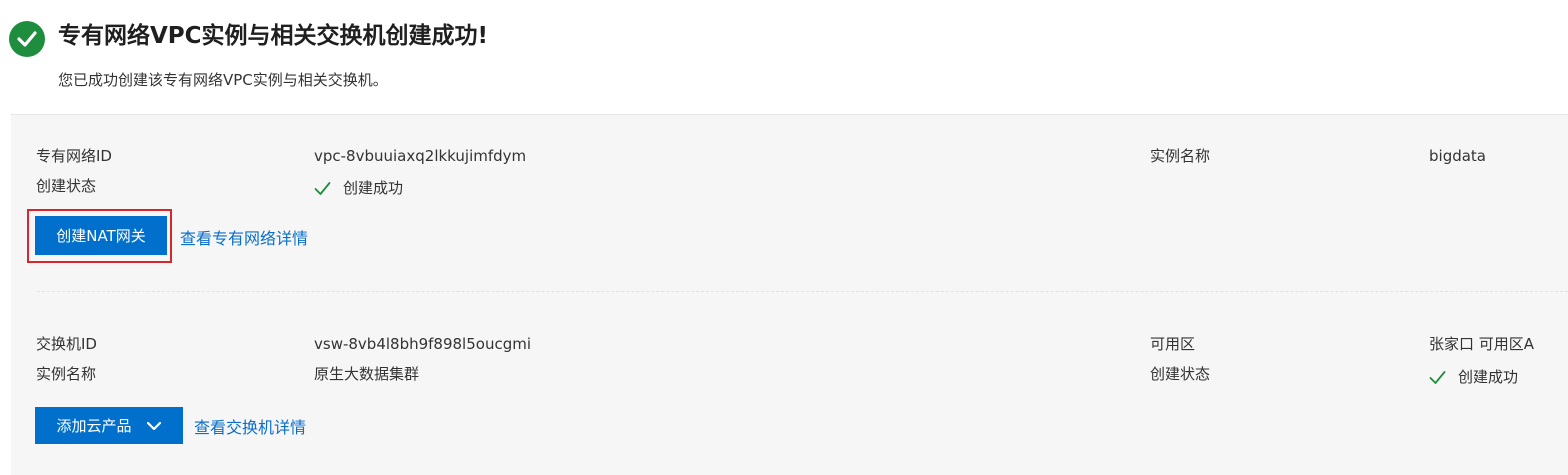  What do you see at coordinates (66, 186) in the screenshot?
I see `vpc-status-label: 创建状态` at bounding box center [66, 186].